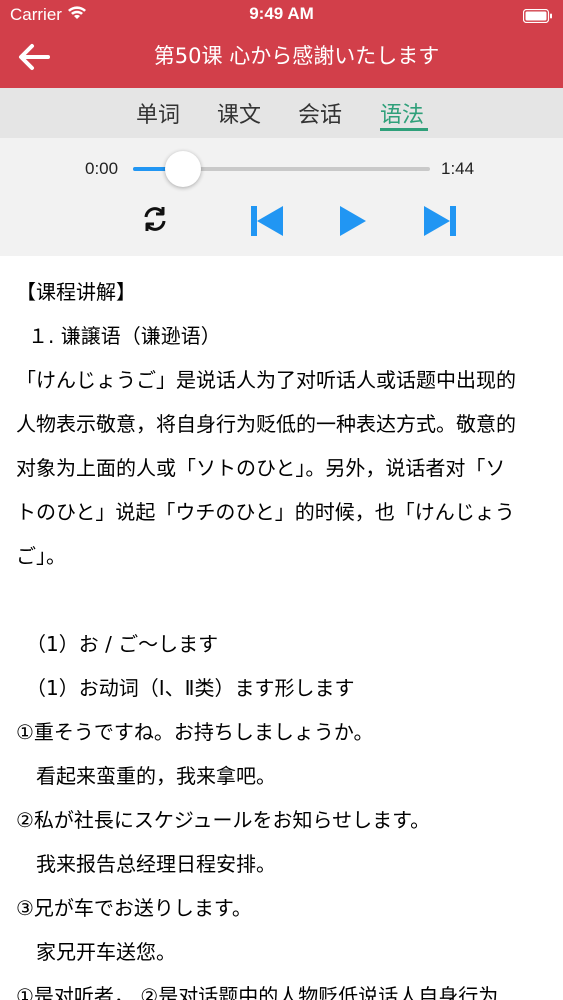 The width and height of the screenshot is (563, 1000). Describe the element at coordinates (402, 113) in the screenshot. I see `tab-grammar: 语法` at that location.